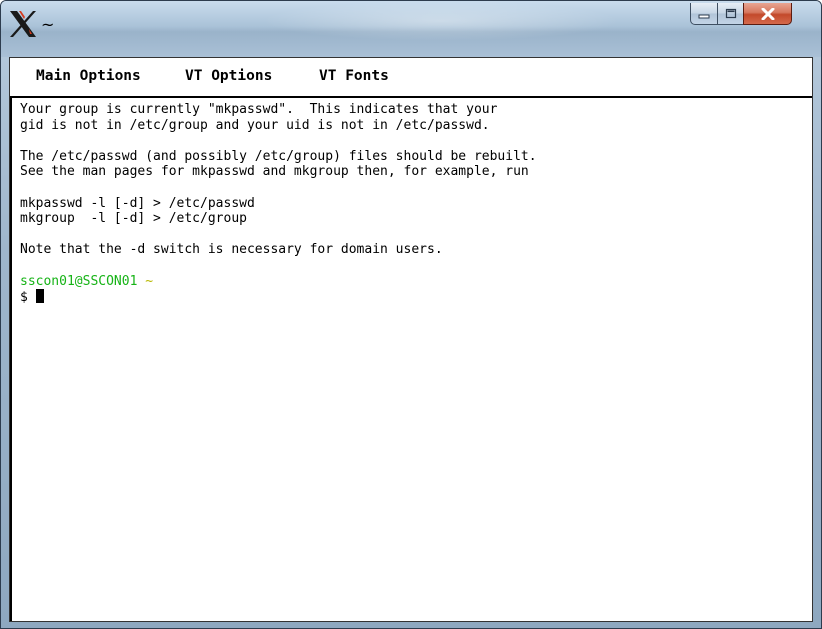 This screenshot has width=822, height=629. Describe the element at coordinates (416, 297) in the screenshot. I see `command-line: $` at that location.